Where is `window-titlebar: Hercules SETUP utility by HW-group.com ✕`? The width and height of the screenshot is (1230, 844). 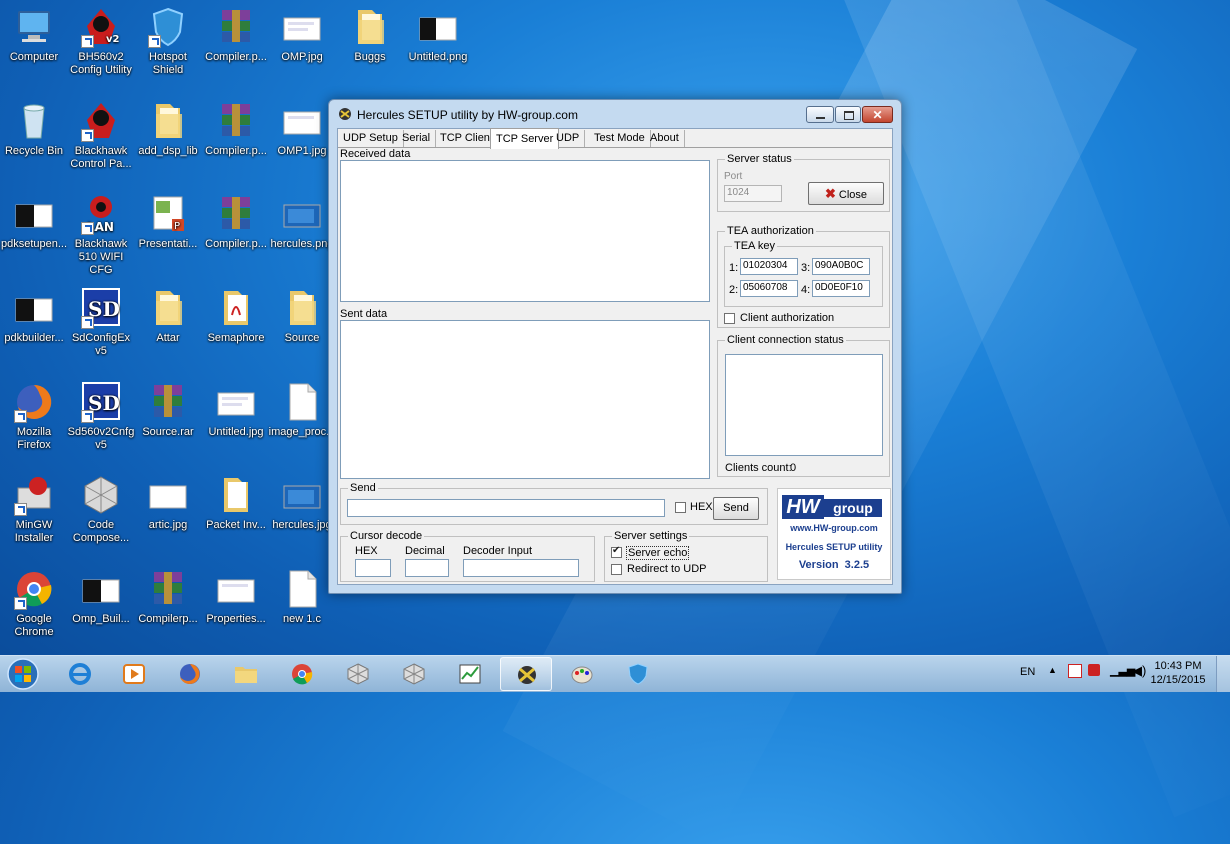
window-titlebar: Hercules SETUP utility by HW-group.com ✕ is located at coordinates (615, 114).